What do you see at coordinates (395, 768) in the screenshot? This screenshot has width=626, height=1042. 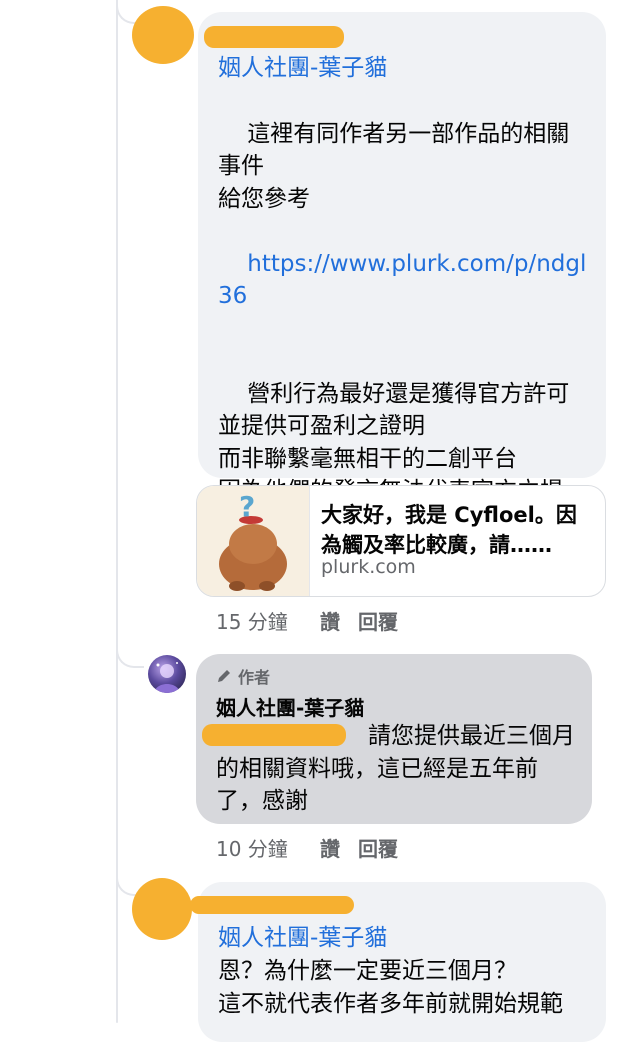 I see `comment-text: 請您提供最近三個月的相關資料哦，這已經是五年前了，感謝` at bounding box center [395, 768].